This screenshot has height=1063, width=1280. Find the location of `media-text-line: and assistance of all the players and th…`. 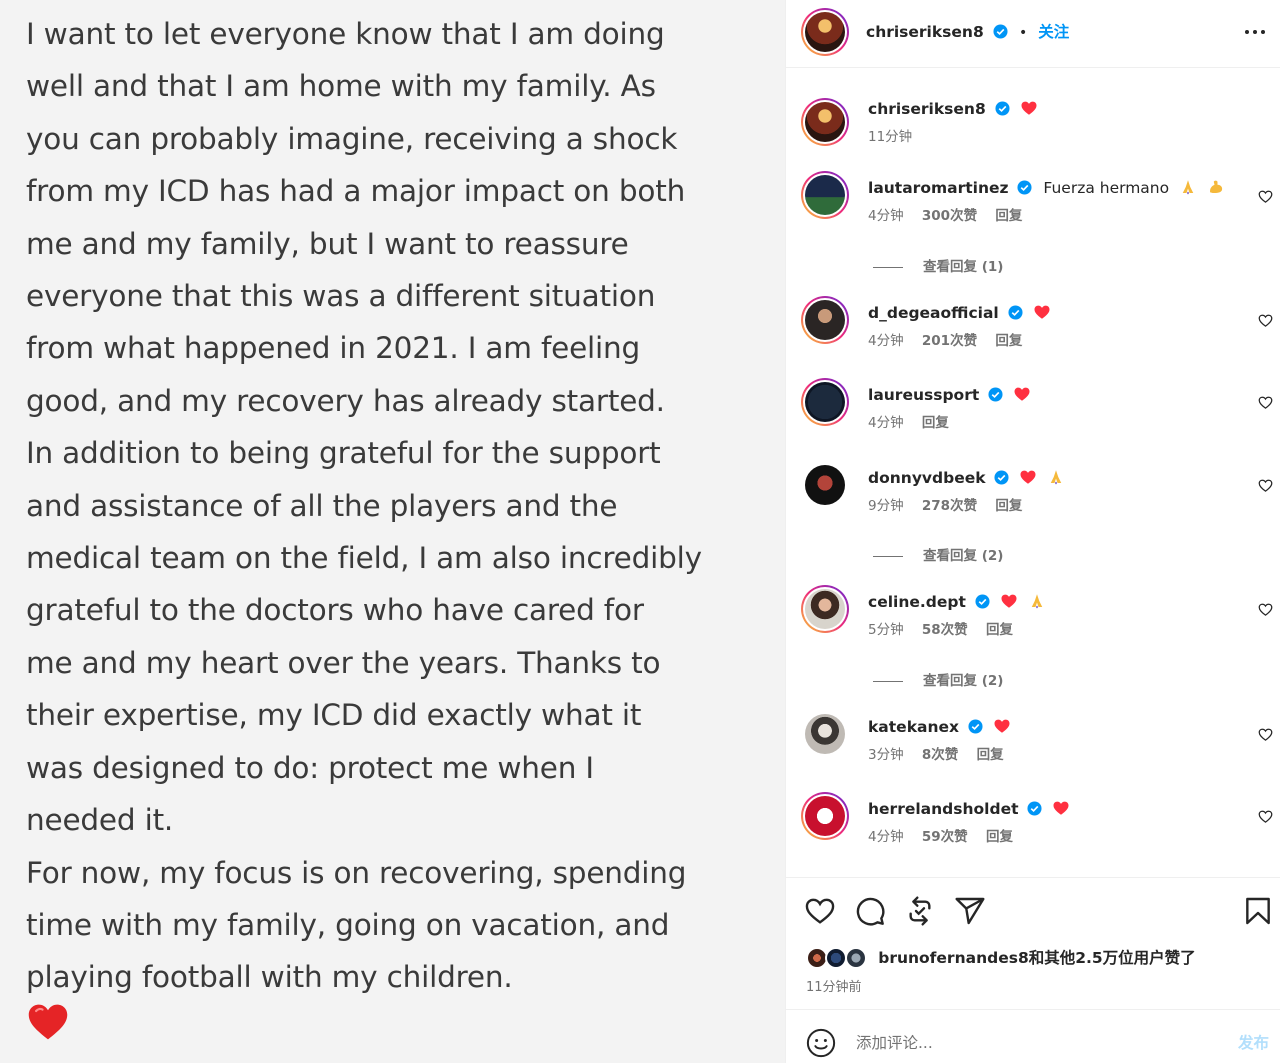

media-text-line: and assistance of all the players and th… is located at coordinates (322, 505).